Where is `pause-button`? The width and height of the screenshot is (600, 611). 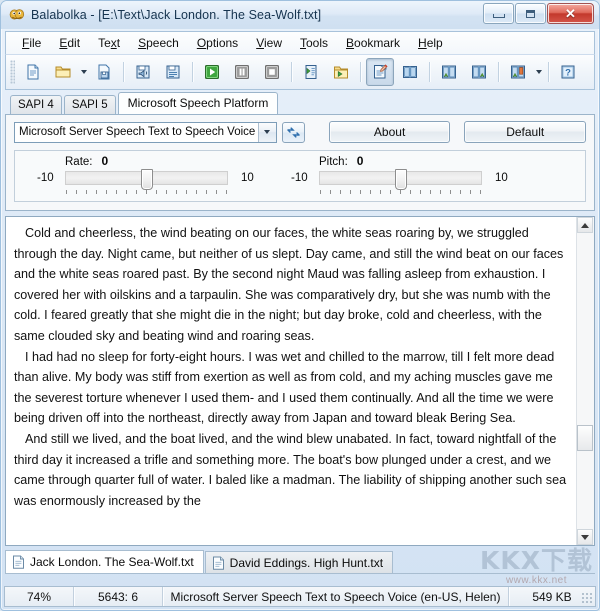
pause-button is located at coordinates (242, 72).